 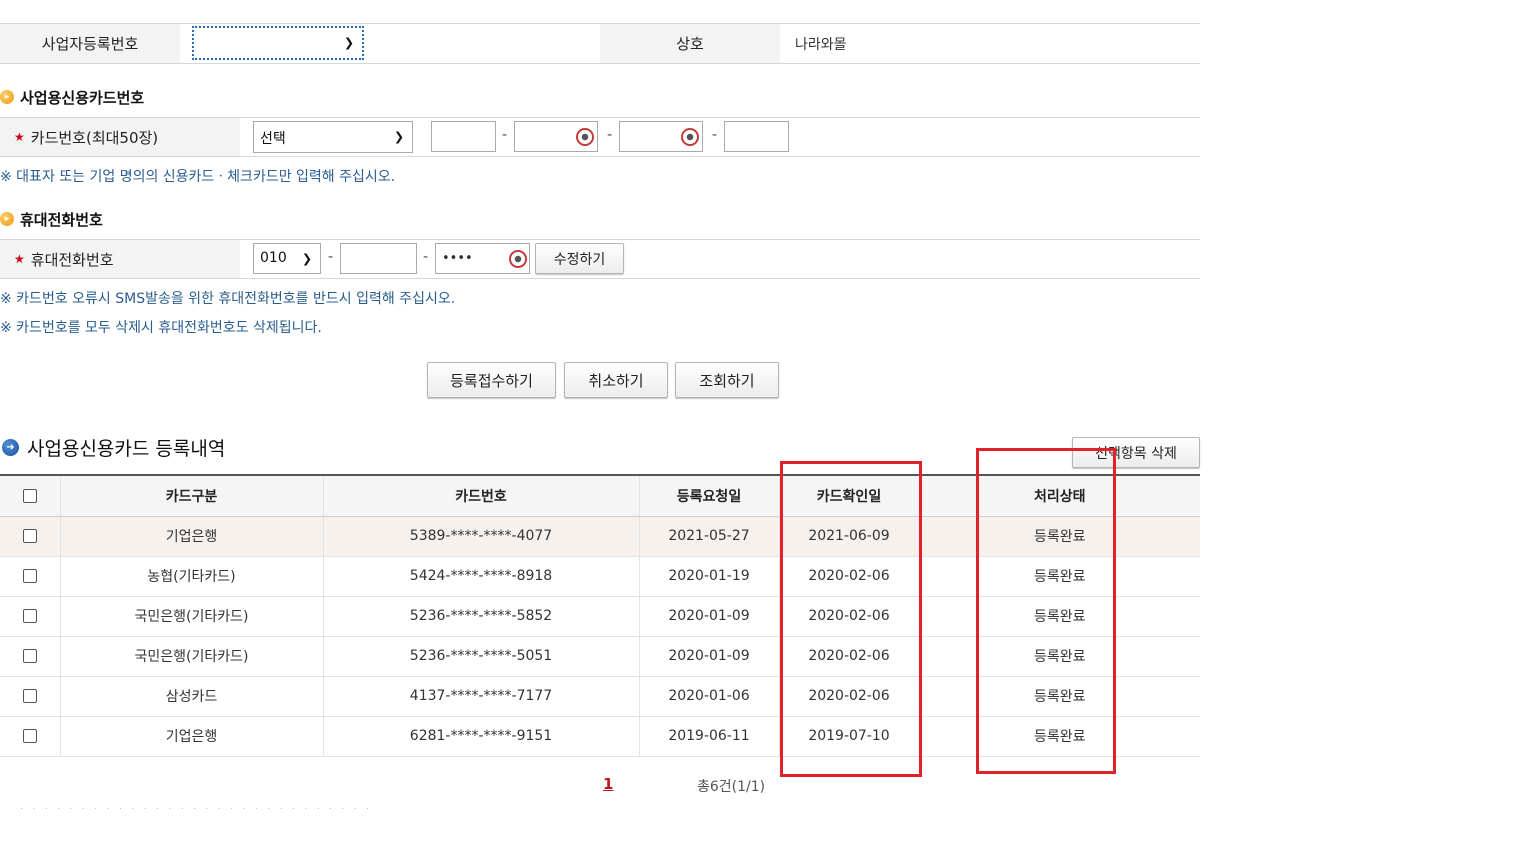 I want to click on card-number-part4, so click(x=756, y=136).